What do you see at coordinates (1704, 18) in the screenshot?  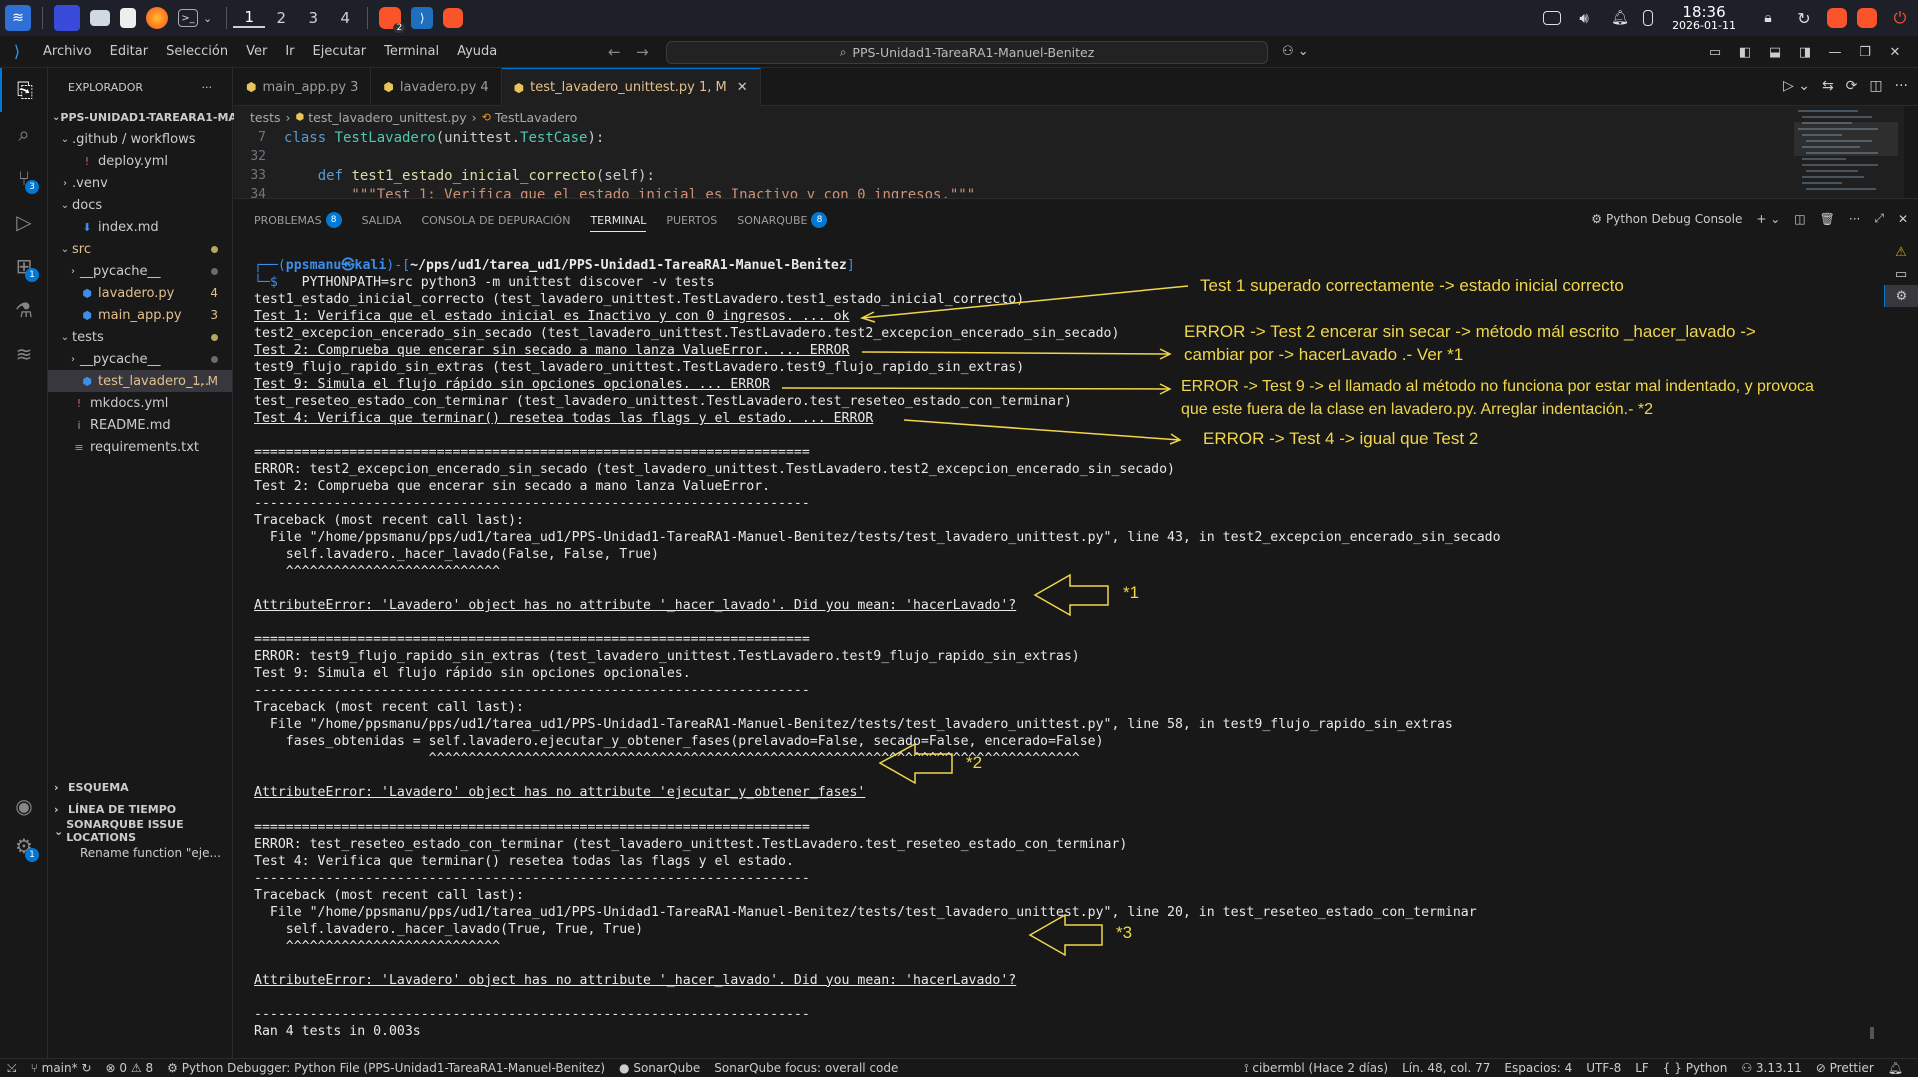 I see `clock: 18:36 2026-01-11` at bounding box center [1704, 18].